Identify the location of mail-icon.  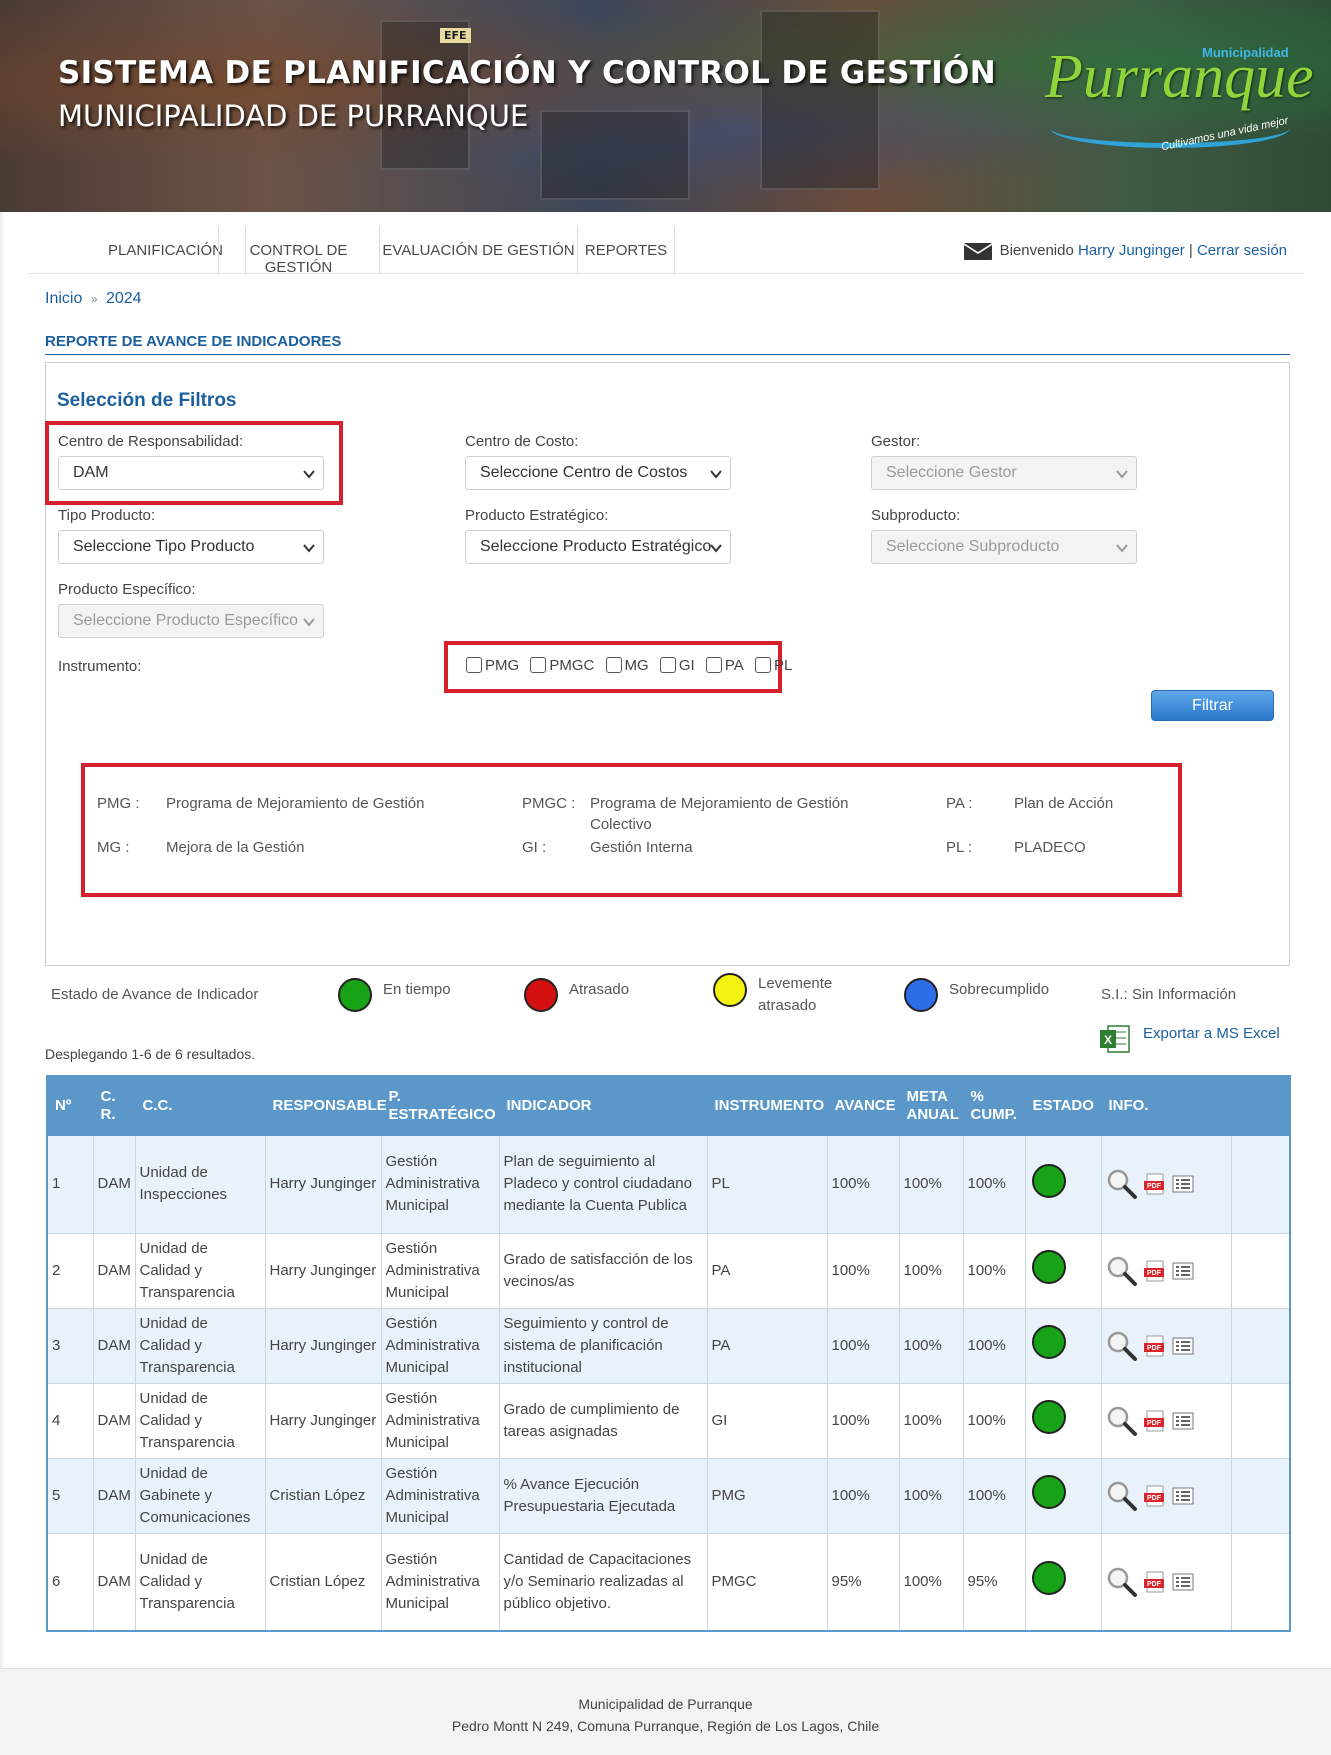
(977, 251).